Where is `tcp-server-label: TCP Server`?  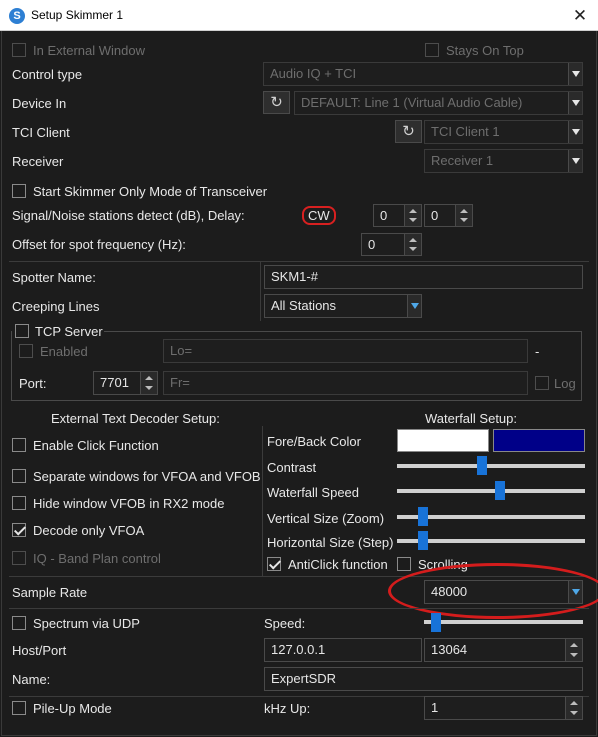
tcp-server-label: TCP Server is located at coordinates (69, 331).